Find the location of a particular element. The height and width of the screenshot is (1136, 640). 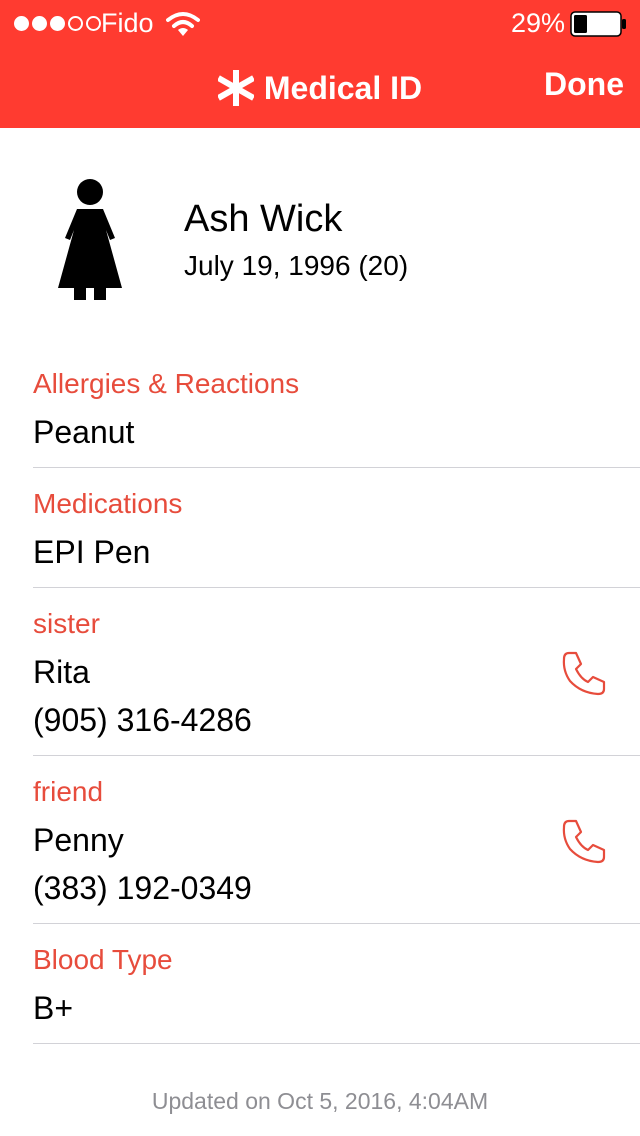

battery-icon is located at coordinates (598, 24).